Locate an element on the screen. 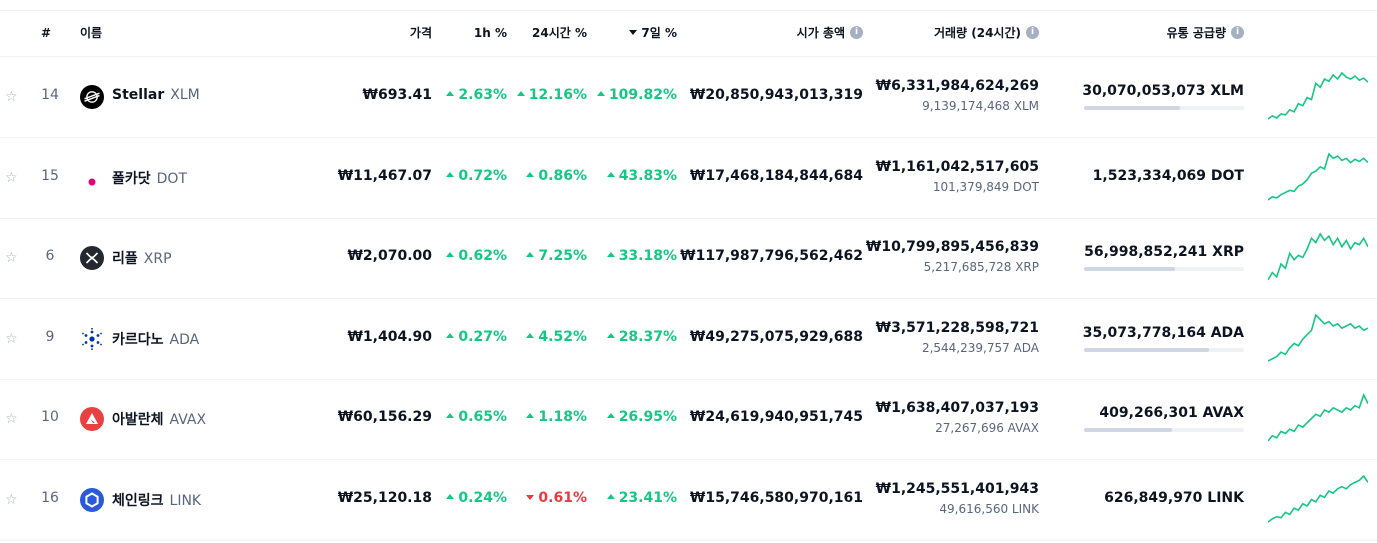  header-market-cap-label: 시가 총액 is located at coordinates (820, 33).